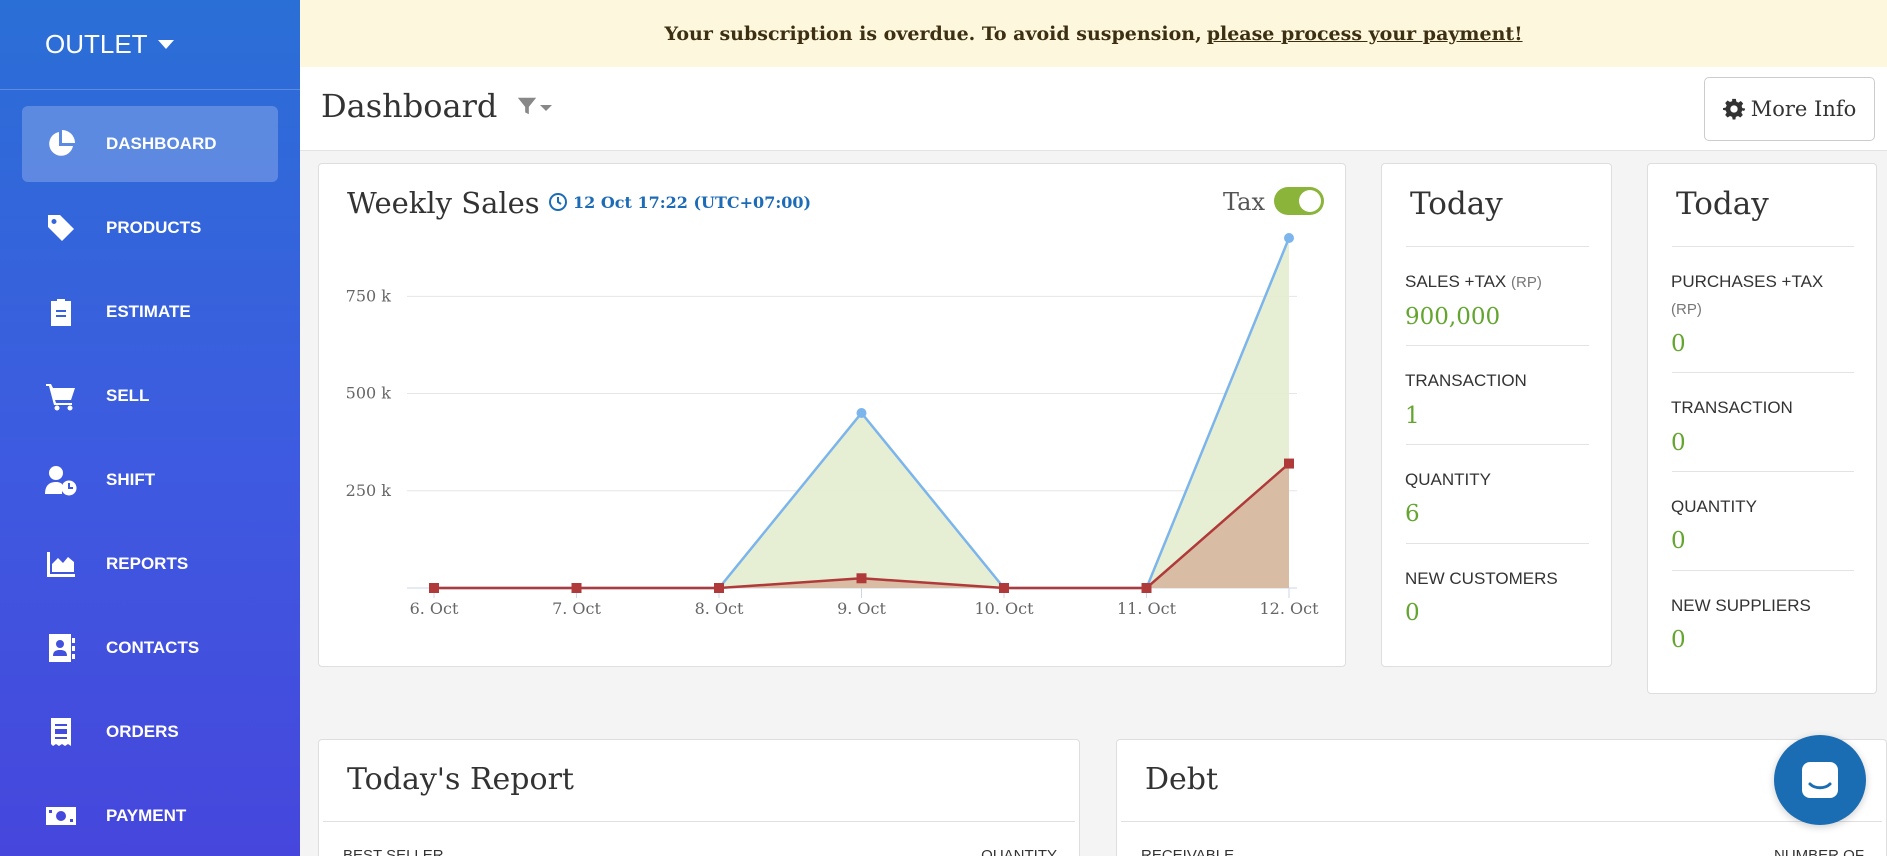  I want to click on purchases-tax-value: 0, so click(1678, 344).